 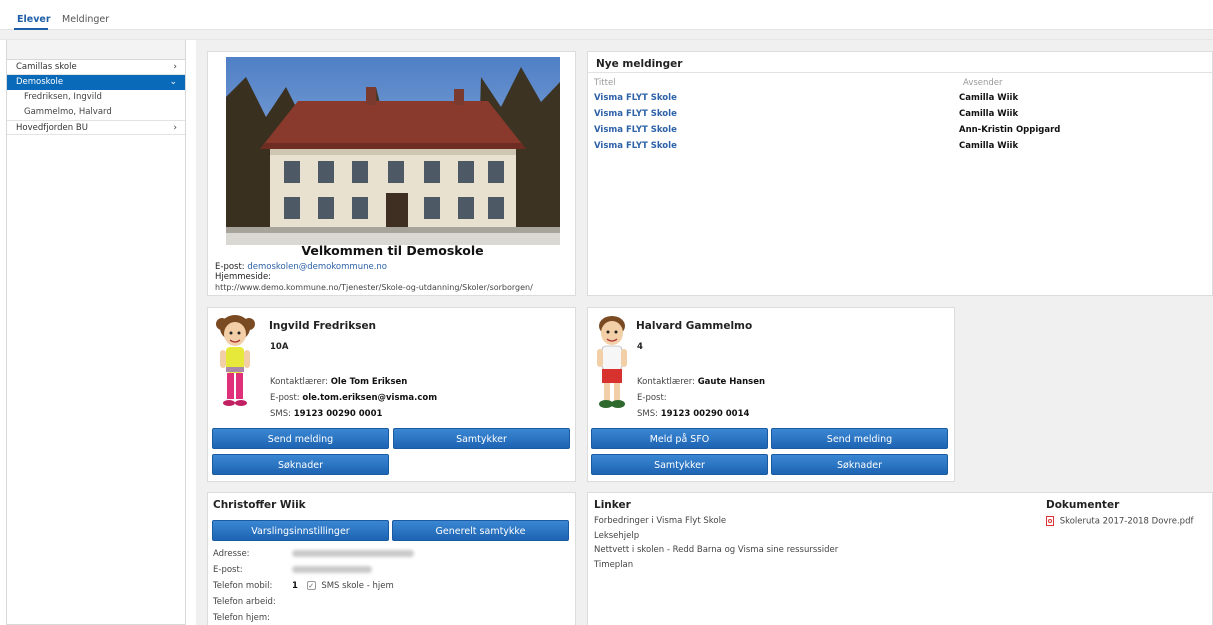 What do you see at coordinates (332, 569) in the screenshot?
I see `email-value-redacted` at bounding box center [332, 569].